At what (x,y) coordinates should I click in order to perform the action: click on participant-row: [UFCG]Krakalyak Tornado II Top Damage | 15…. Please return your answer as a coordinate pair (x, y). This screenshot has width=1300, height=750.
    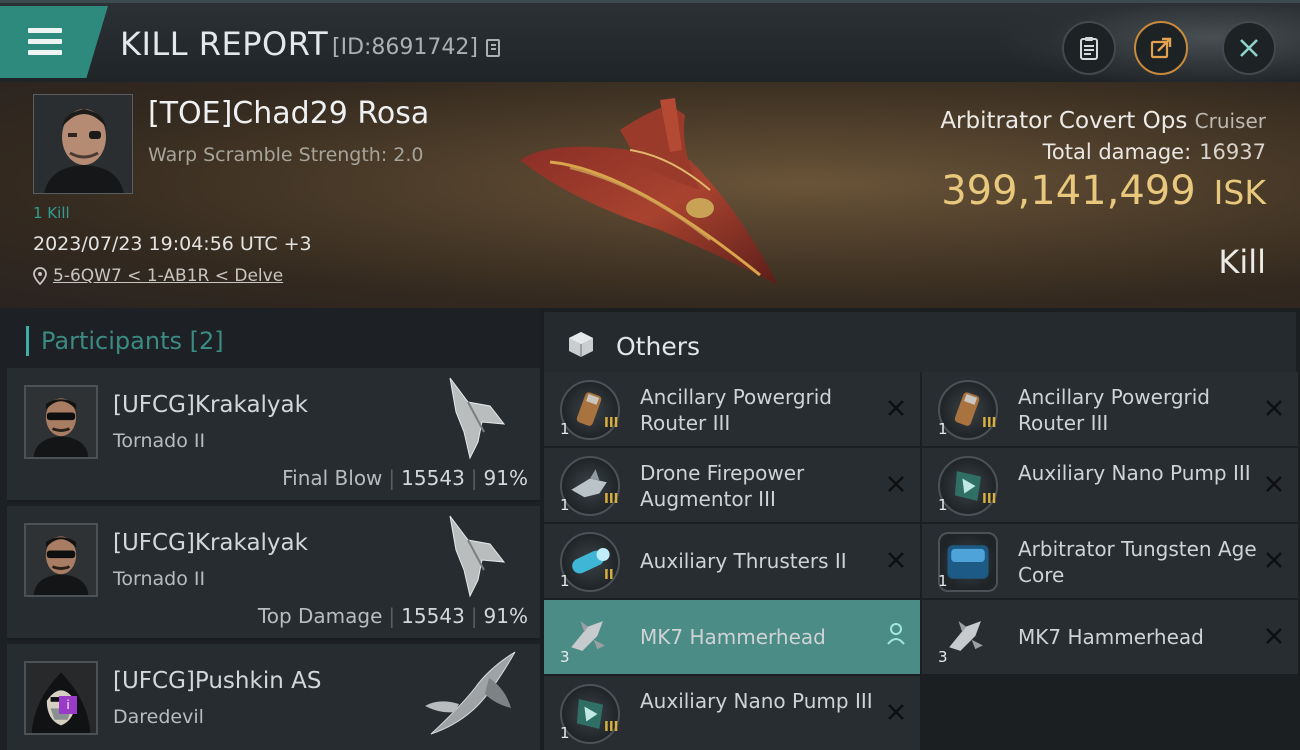
    Looking at the image, I should click on (273, 573).